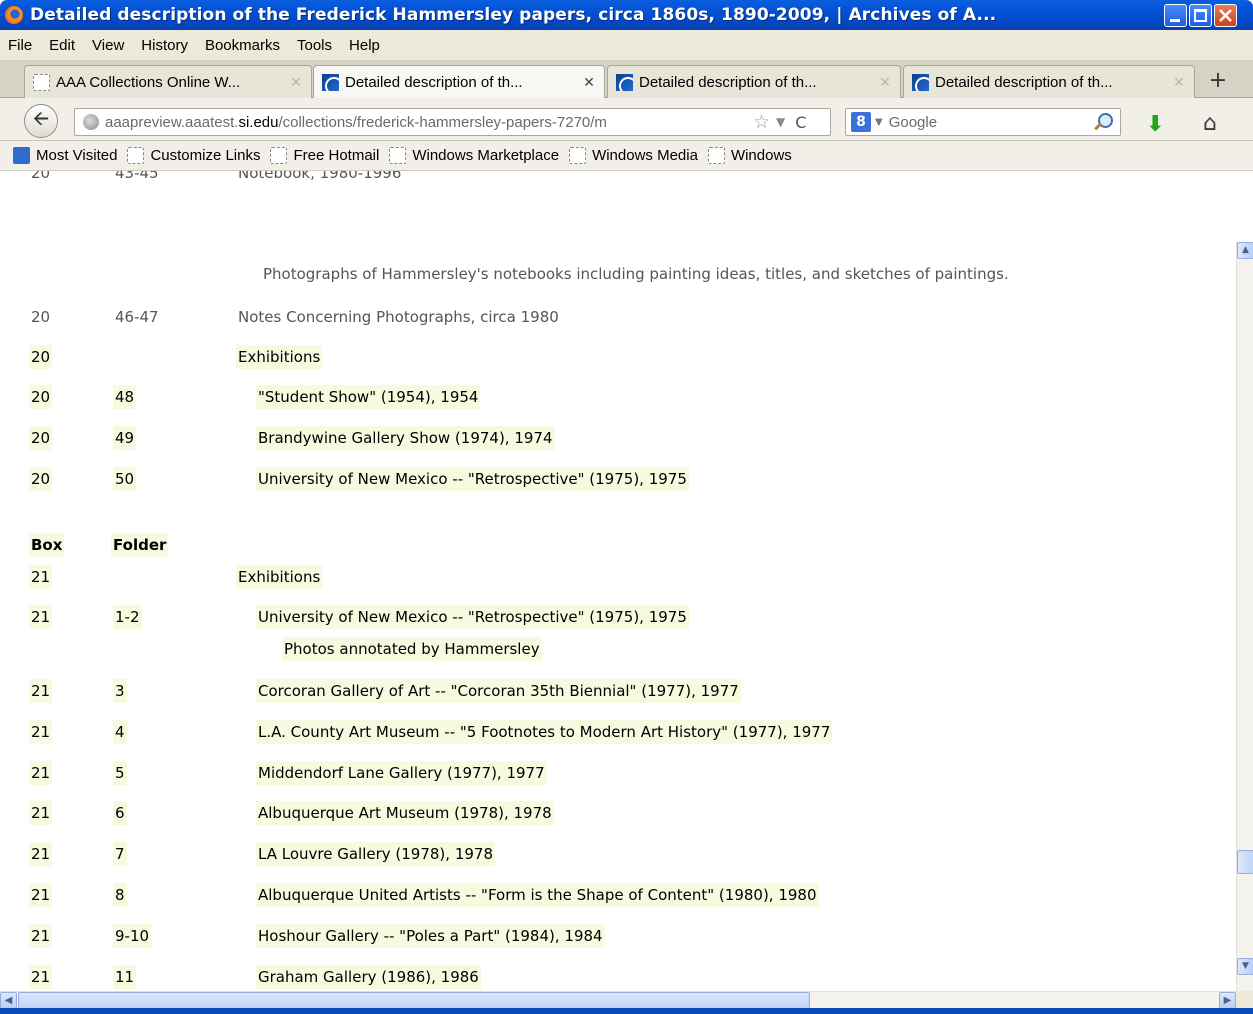 This screenshot has width=1253, height=1014. I want to click on search-engine-icon: 8, so click(861, 122).